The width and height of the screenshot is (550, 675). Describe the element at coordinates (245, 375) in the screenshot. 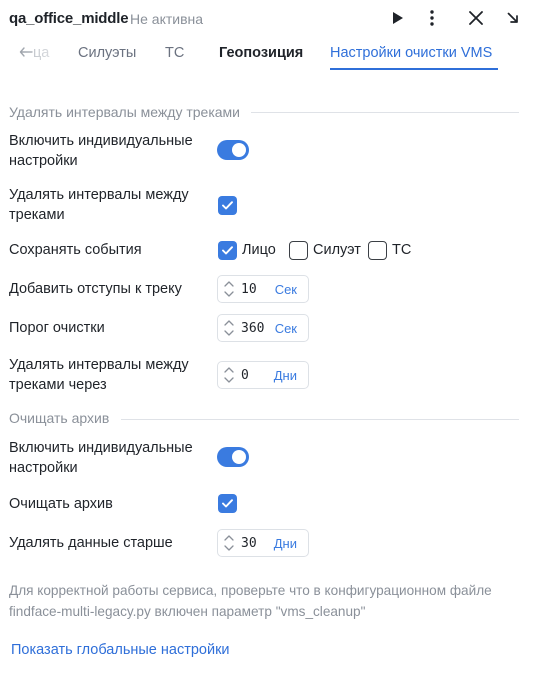

I see `remove-after-value: 0` at that location.